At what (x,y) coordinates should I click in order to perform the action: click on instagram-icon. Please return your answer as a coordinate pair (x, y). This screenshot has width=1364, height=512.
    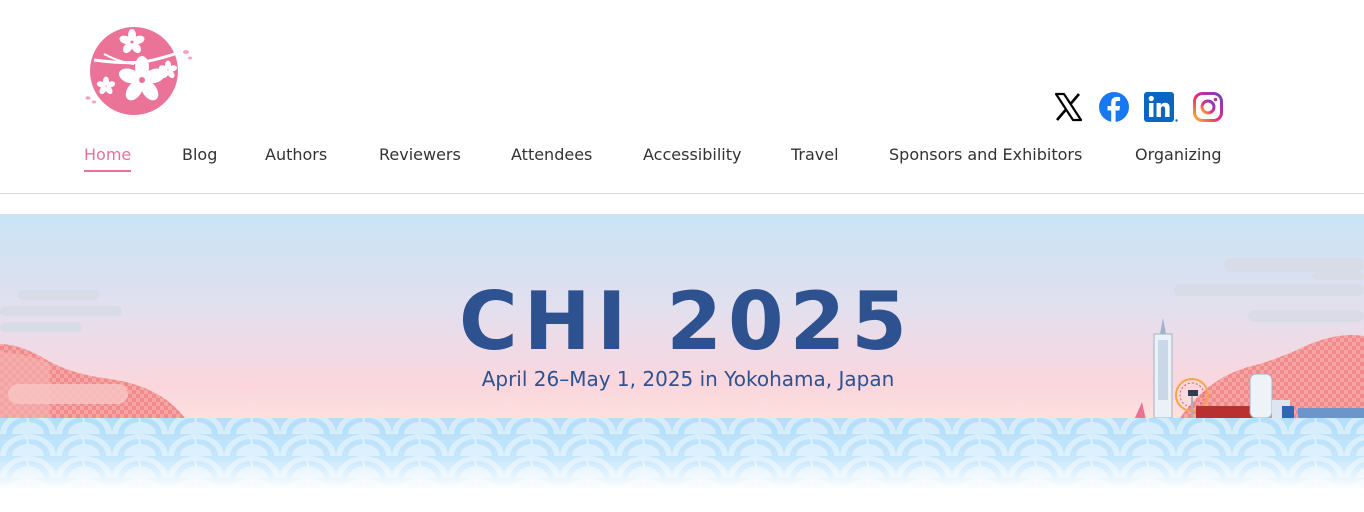
    Looking at the image, I should click on (1208, 107).